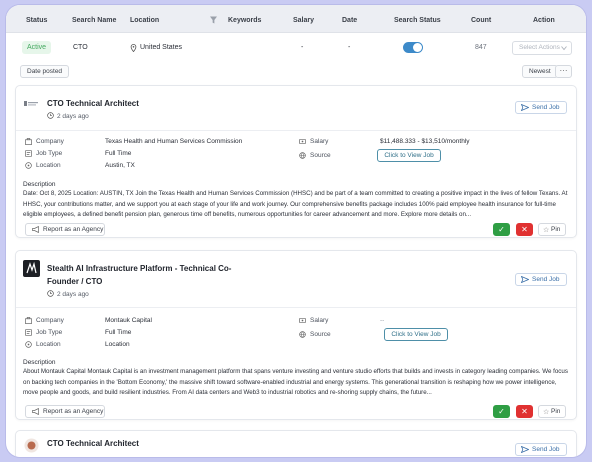  Describe the element at coordinates (120, 165) in the screenshot. I see `location-value: Austin, TX` at that location.